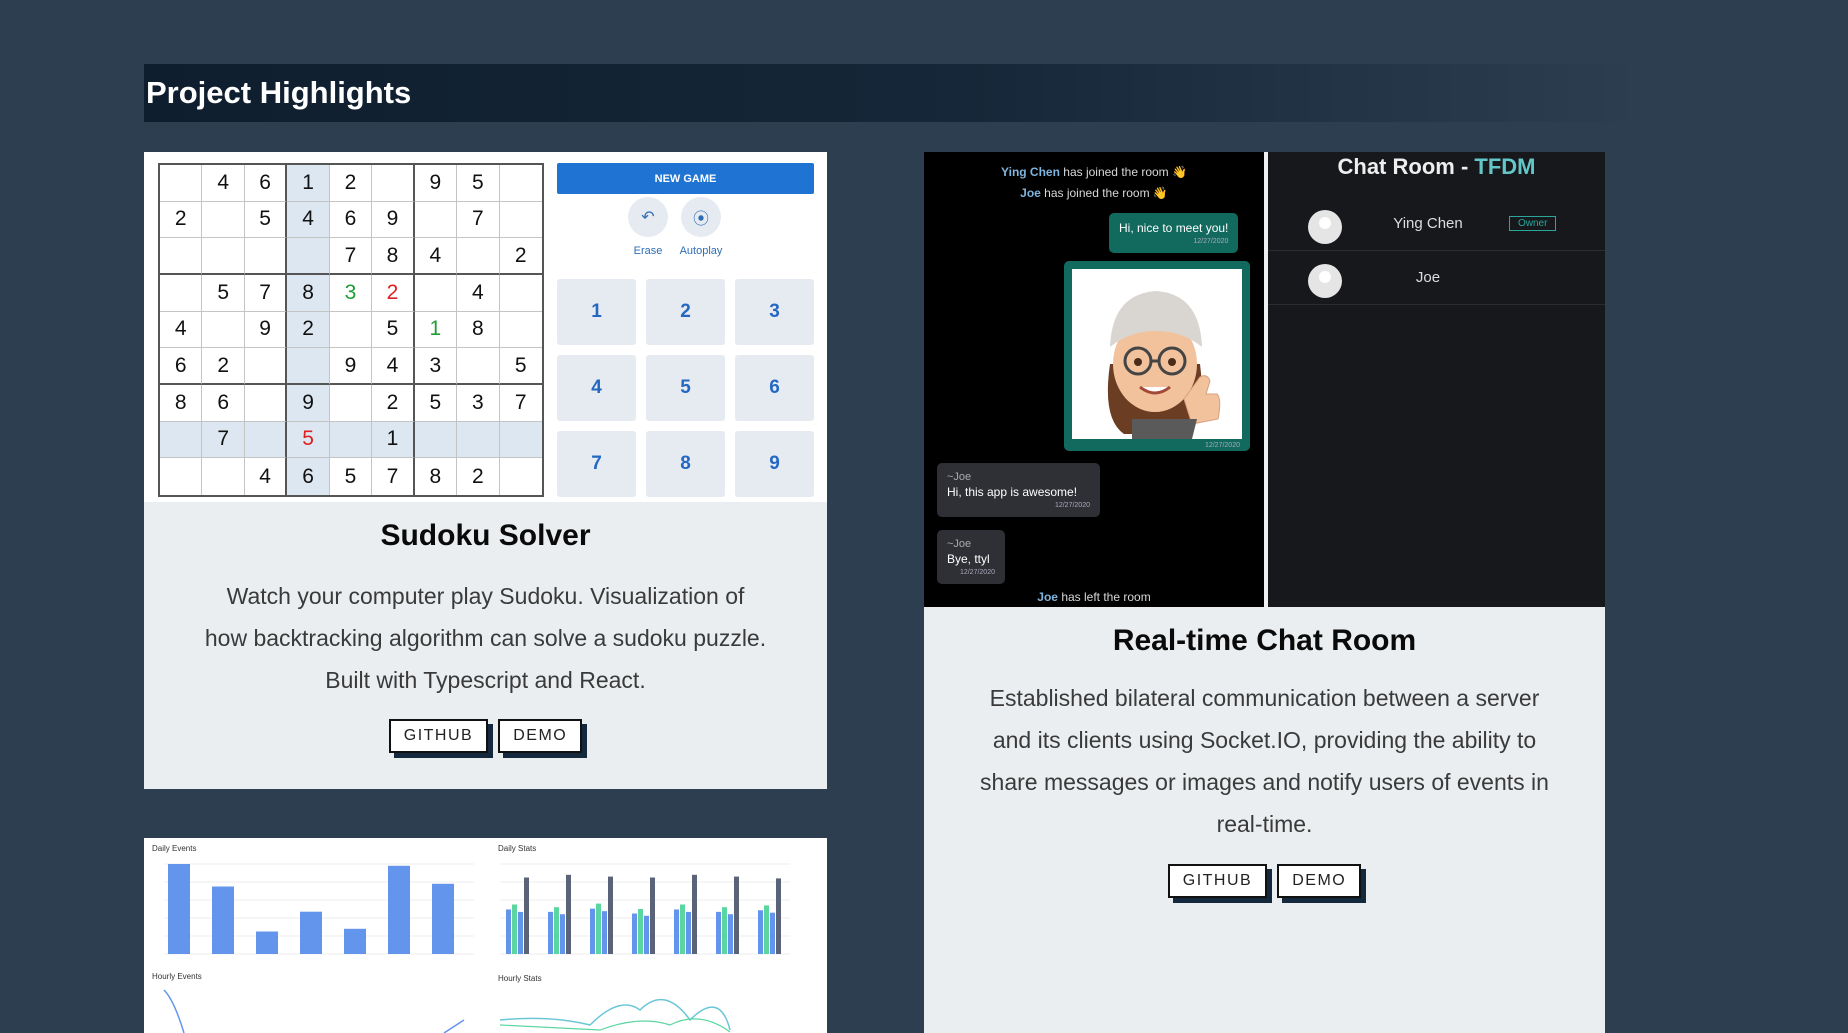  Describe the element at coordinates (701, 227) in the screenshot. I see `autoplay-control: ⦿ Autoplay` at that location.